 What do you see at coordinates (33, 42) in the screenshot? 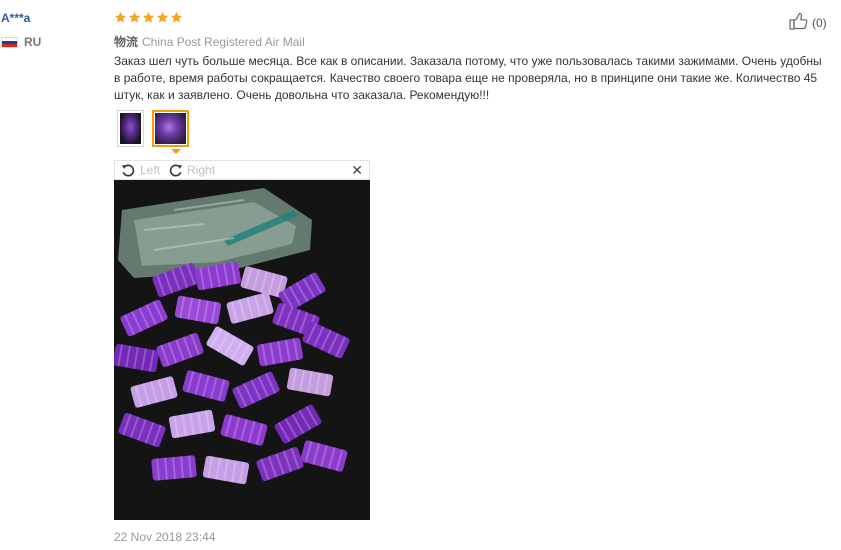
I see `buyer-country-code: RU` at bounding box center [33, 42].